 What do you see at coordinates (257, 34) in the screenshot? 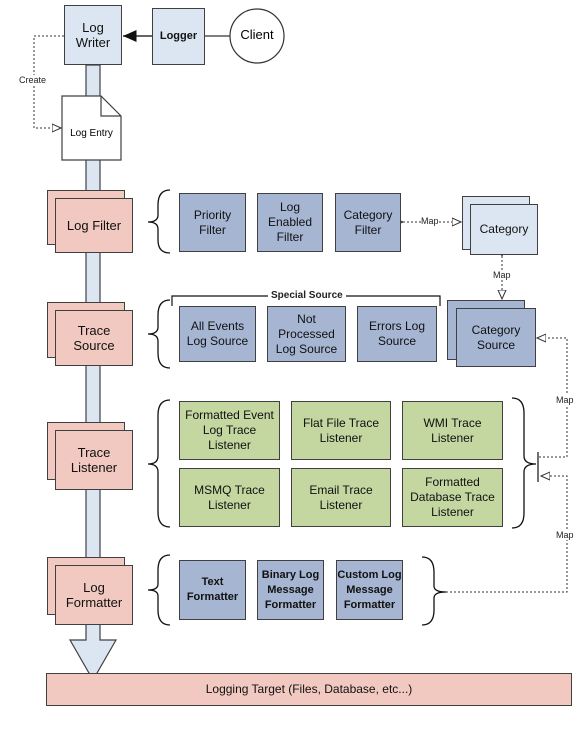
I see `client: Client` at bounding box center [257, 34].